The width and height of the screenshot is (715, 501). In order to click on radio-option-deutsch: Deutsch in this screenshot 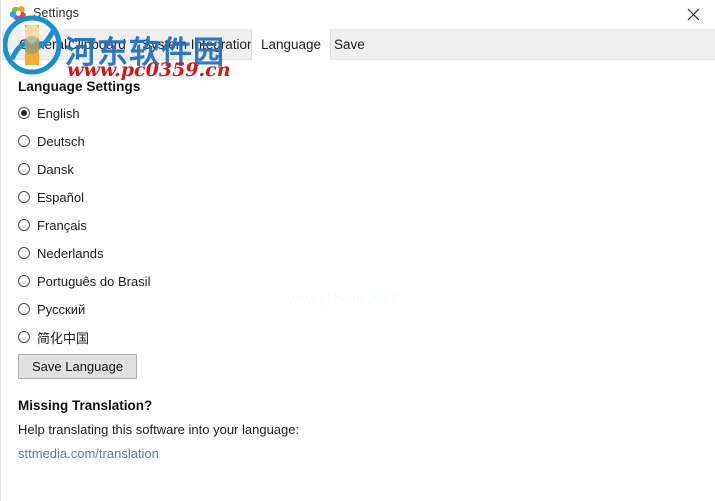, I will do `click(51, 141)`.